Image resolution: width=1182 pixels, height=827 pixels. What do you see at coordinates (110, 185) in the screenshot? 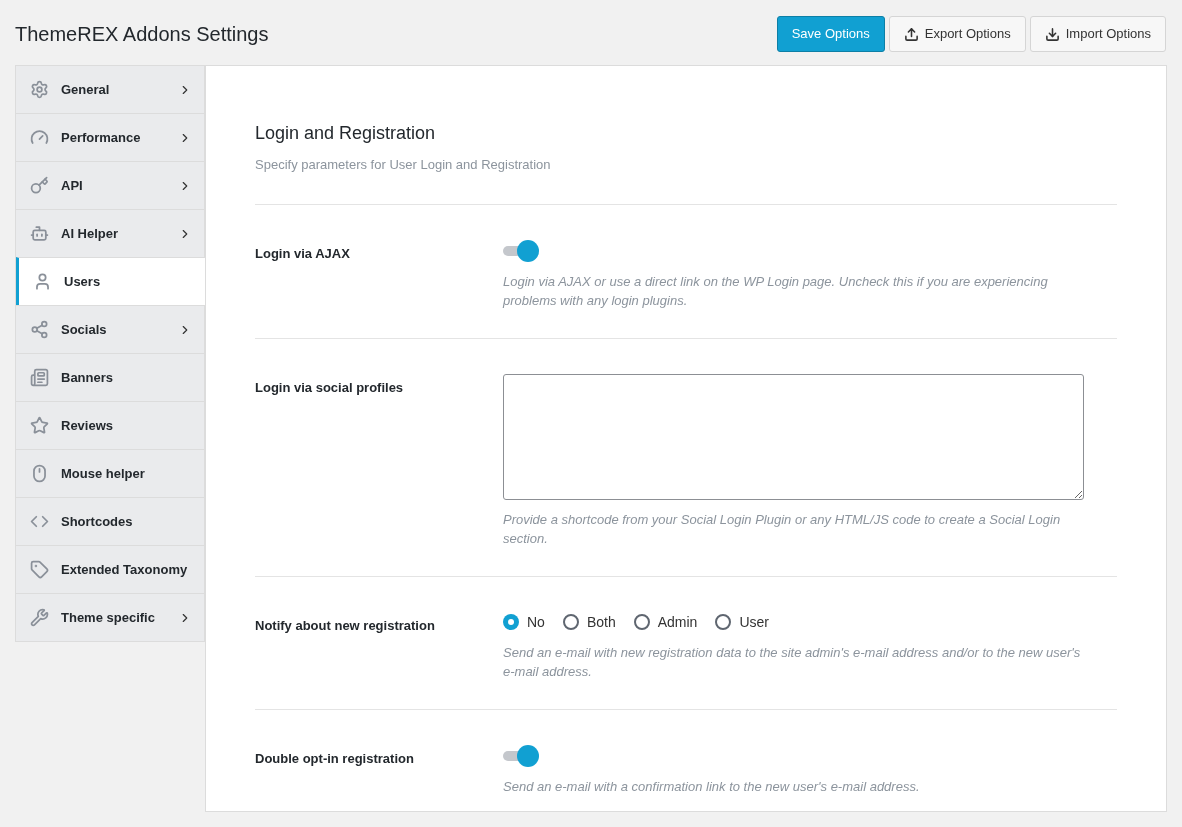
I see `sidebar-item: API` at bounding box center [110, 185].